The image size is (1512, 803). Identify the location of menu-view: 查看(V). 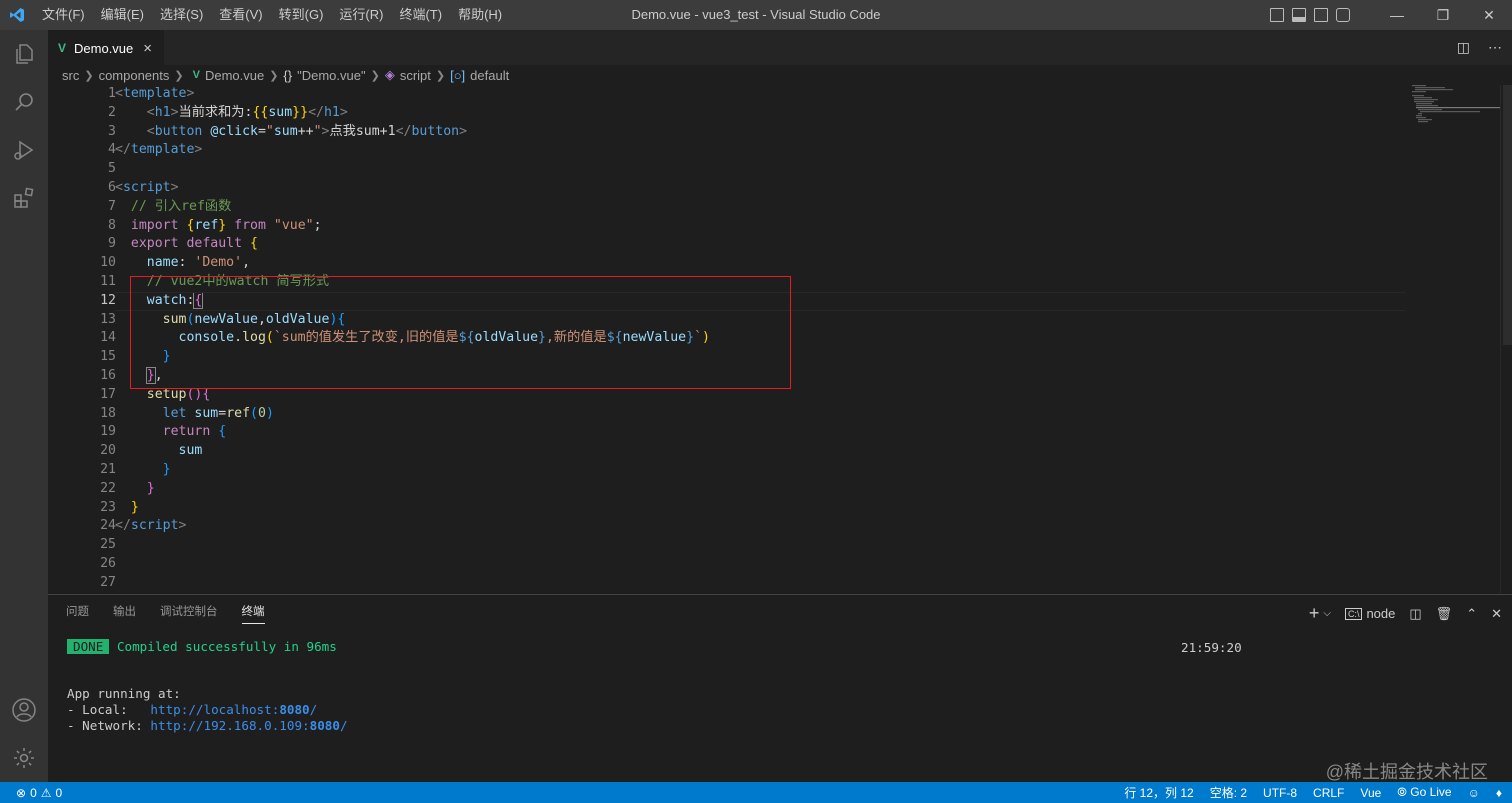
(240, 15).